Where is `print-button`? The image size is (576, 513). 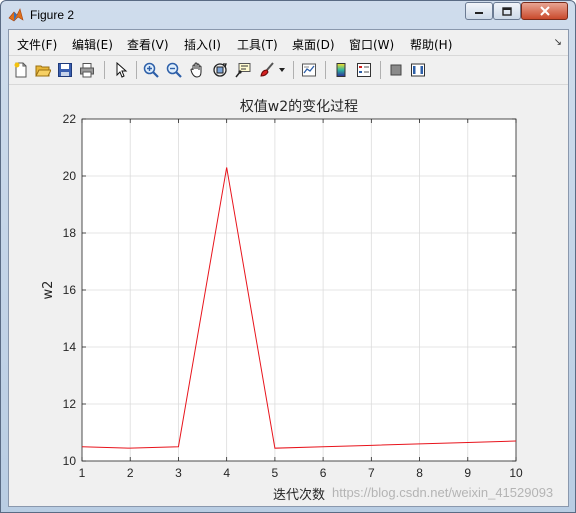
print-button is located at coordinates (87, 70).